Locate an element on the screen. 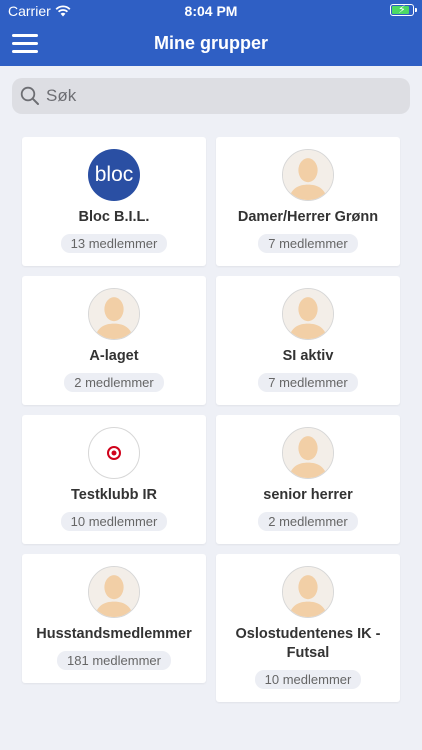 This screenshot has width=422, height=750. group-name: senior herrer is located at coordinates (308, 495).